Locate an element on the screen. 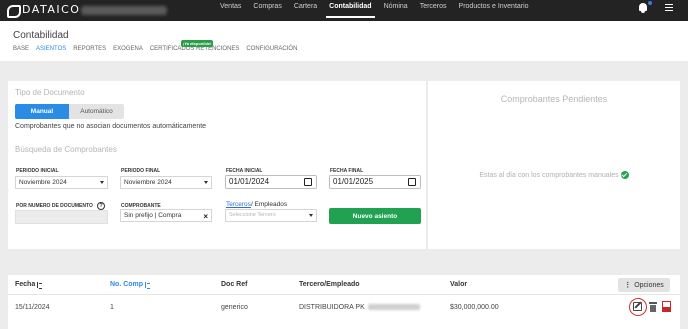 This screenshot has width=688, height=329. periodo-final-value: Noviembre 2024 is located at coordinates (148, 182).